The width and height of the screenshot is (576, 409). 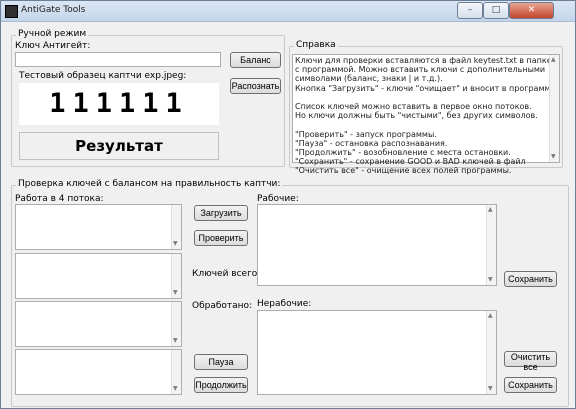 I want to click on balance-button: Баланс, so click(x=255, y=60).